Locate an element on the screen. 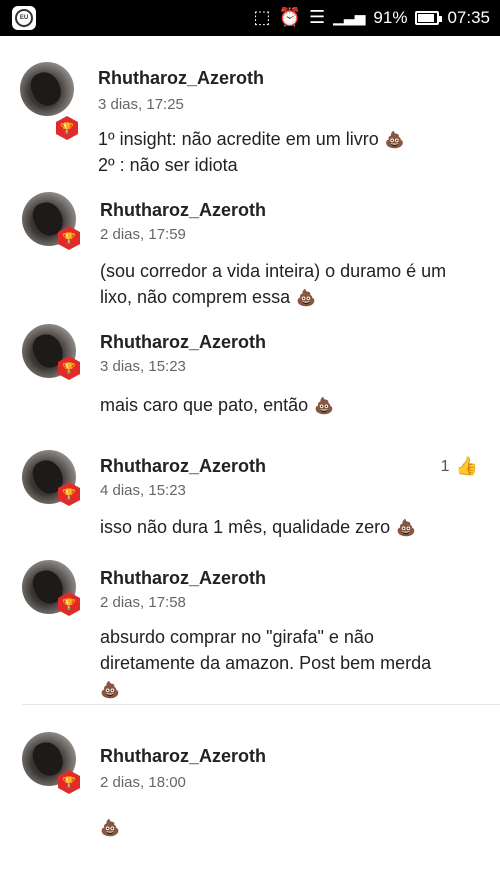 The image size is (500, 889). avatar is located at coordinates (47, 89).